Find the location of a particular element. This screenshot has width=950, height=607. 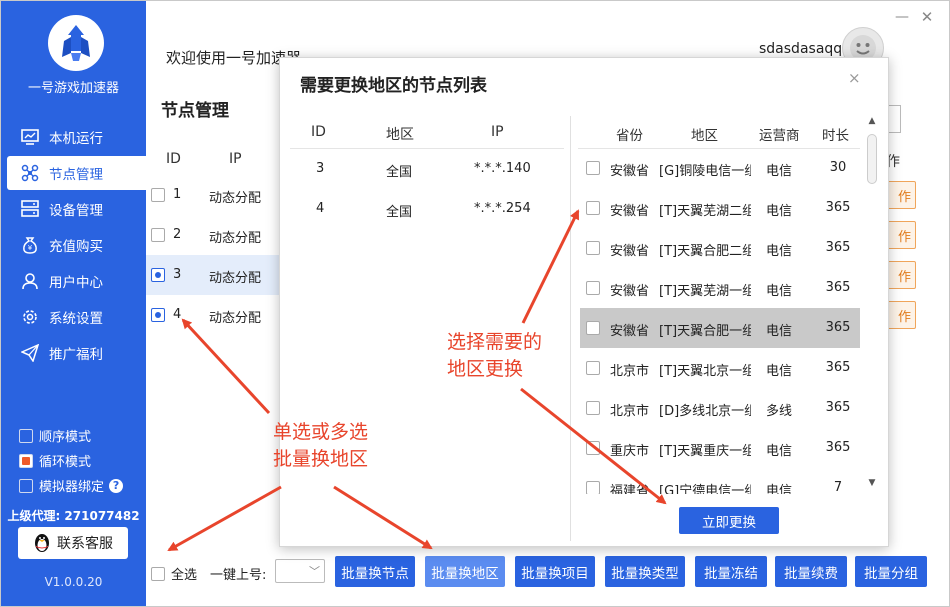

region-area: [D]多线北京一组 is located at coordinates (705, 411).